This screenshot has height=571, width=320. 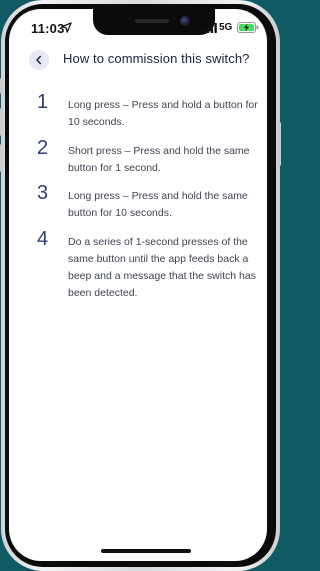 What do you see at coordinates (279, 144) in the screenshot?
I see `power-button` at bounding box center [279, 144].